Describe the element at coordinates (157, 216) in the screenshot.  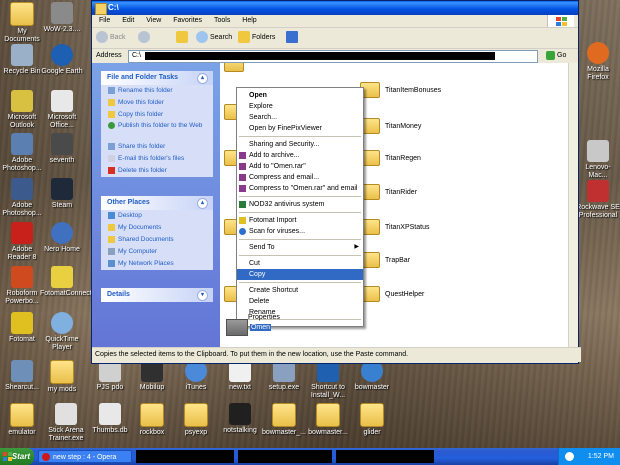
I see `place-desktop: Desktop` at that location.